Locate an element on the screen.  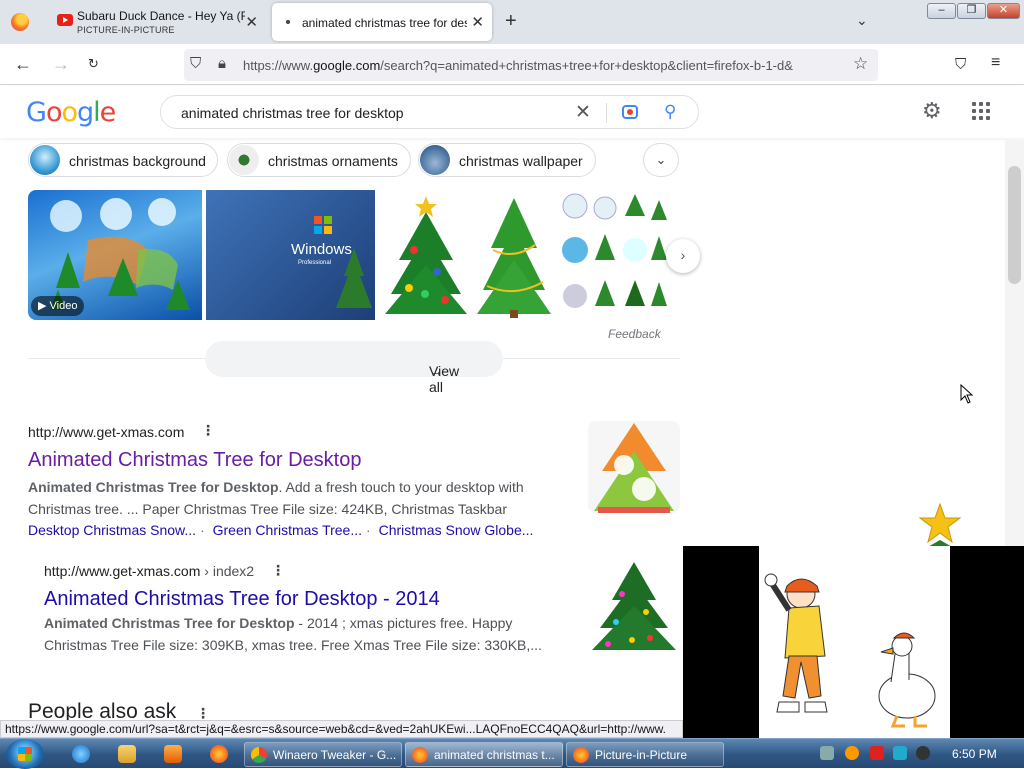
image-result-snow-globes is located at coordinates (613, 255).